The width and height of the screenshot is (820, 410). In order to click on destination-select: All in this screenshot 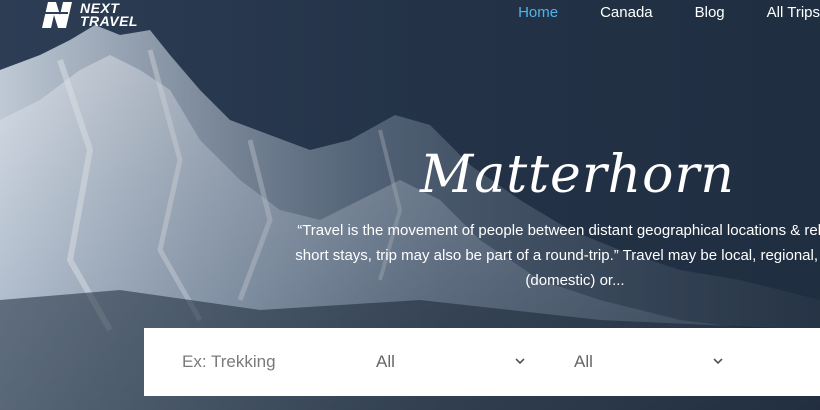, I will do `click(649, 362)`.